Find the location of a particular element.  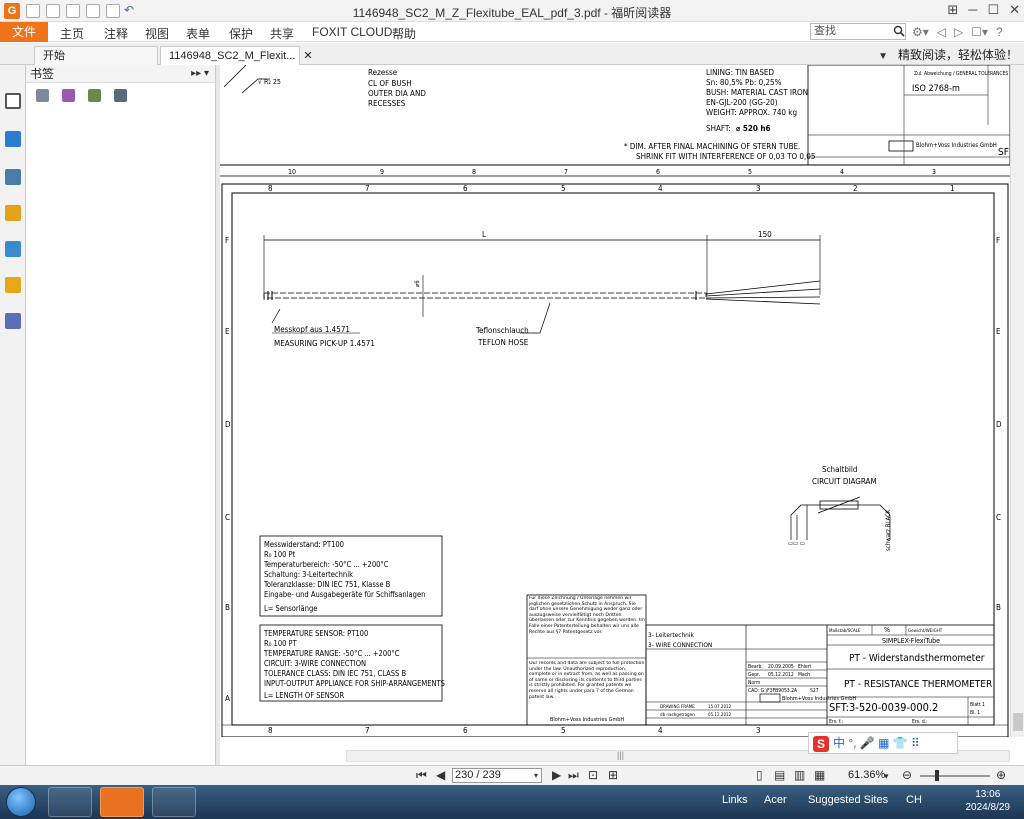

help-icon: ? is located at coordinates (999, 32).